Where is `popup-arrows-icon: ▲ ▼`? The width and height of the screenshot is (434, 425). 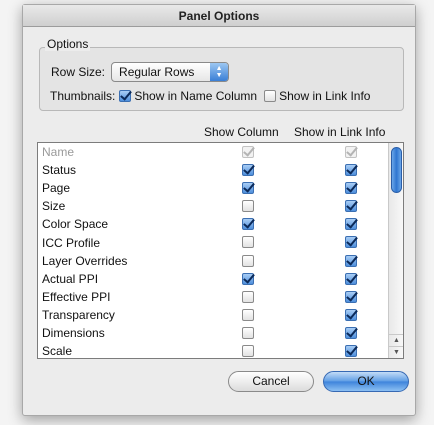
popup-arrows-icon: ▲ ▼ is located at coordinates (219, 72).